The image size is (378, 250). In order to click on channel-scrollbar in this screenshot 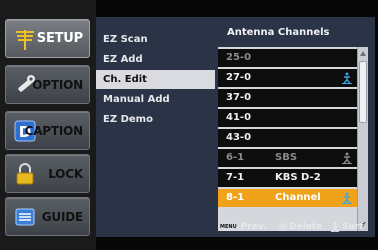, I will do `click(362, 139)`.